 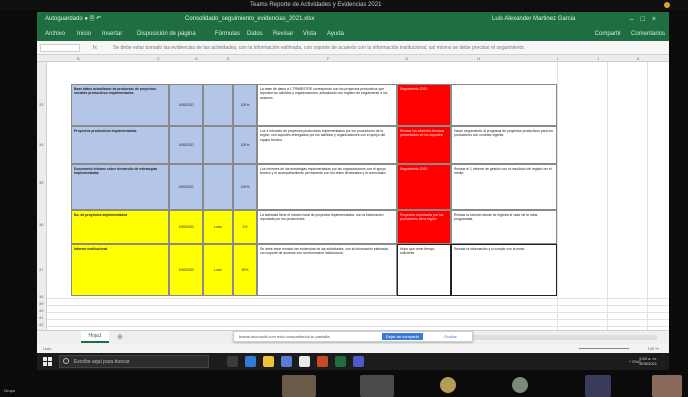 What do you see at coordinates (47, 361) in the screenshot?
I see `windows-start-icon` at bounding box center [47, 361].